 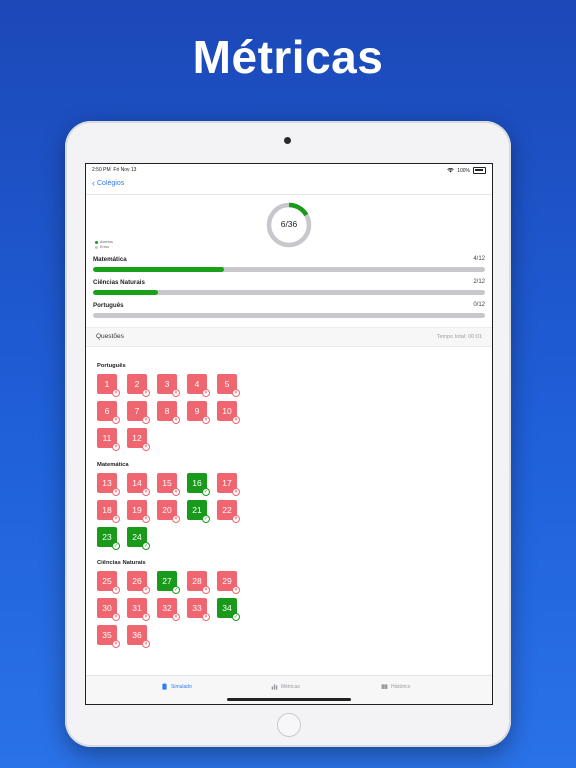 I want to click on question-tile: 1 ×, so click(x=108, y=385).